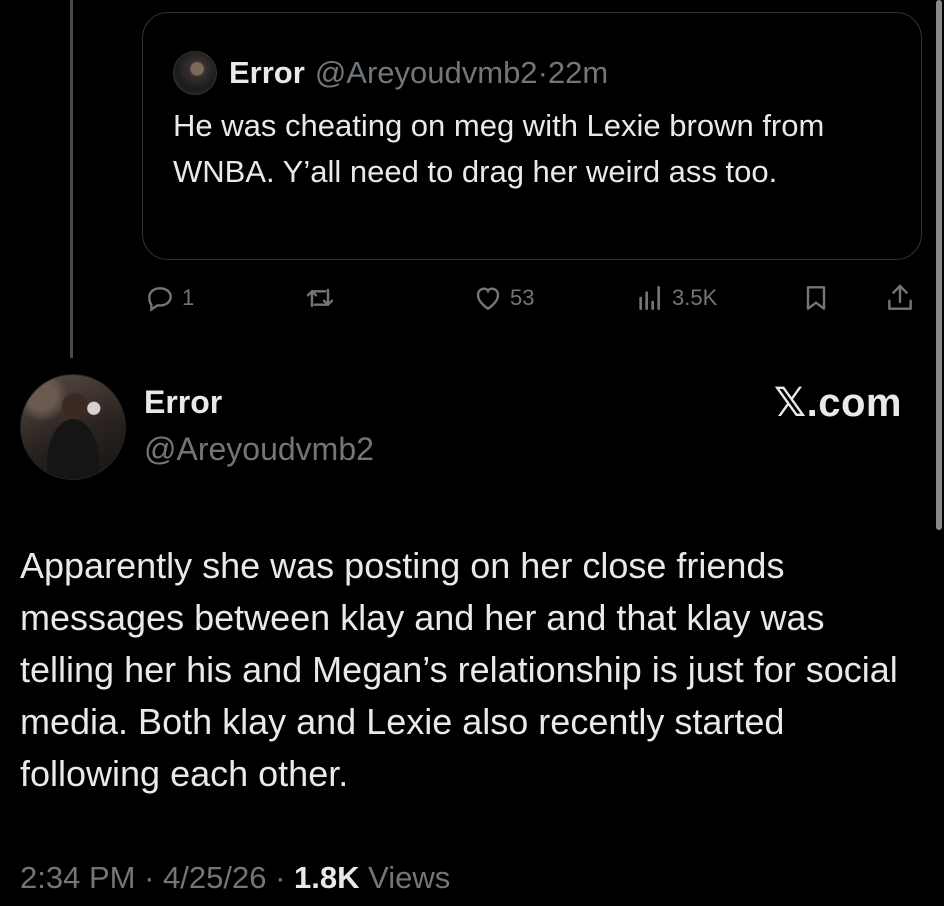  Describe the element at coordinates (259, 426) in the screenshot. I see `author-block: Error @Areyoudvmb2` at that location.